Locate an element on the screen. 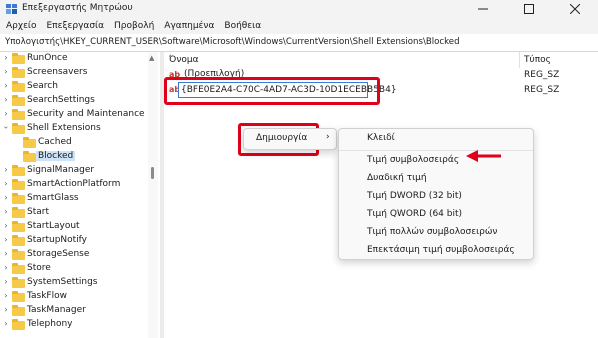 The image size is (598, 338). tree-item-smartactionplatform: › SmartActionPlatform is located at coordinates (75, 185).